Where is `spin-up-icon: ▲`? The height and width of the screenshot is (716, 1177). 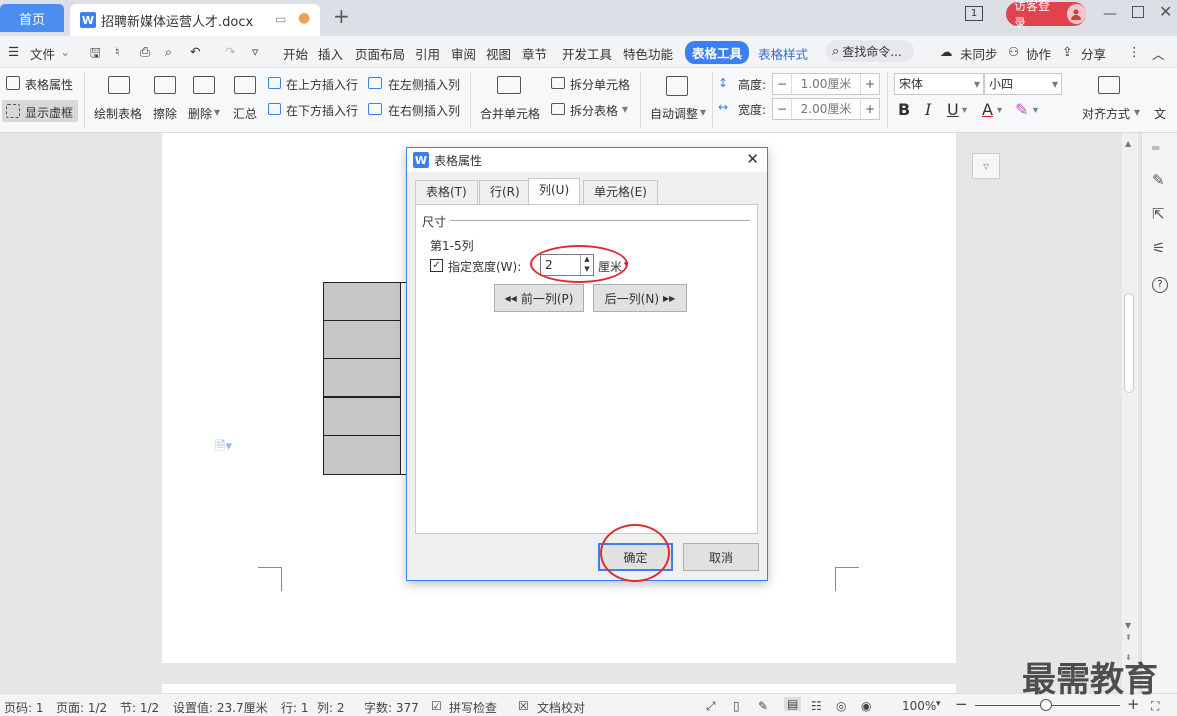
spin-up-icon: ▲ is located at coordinates (586, 260).